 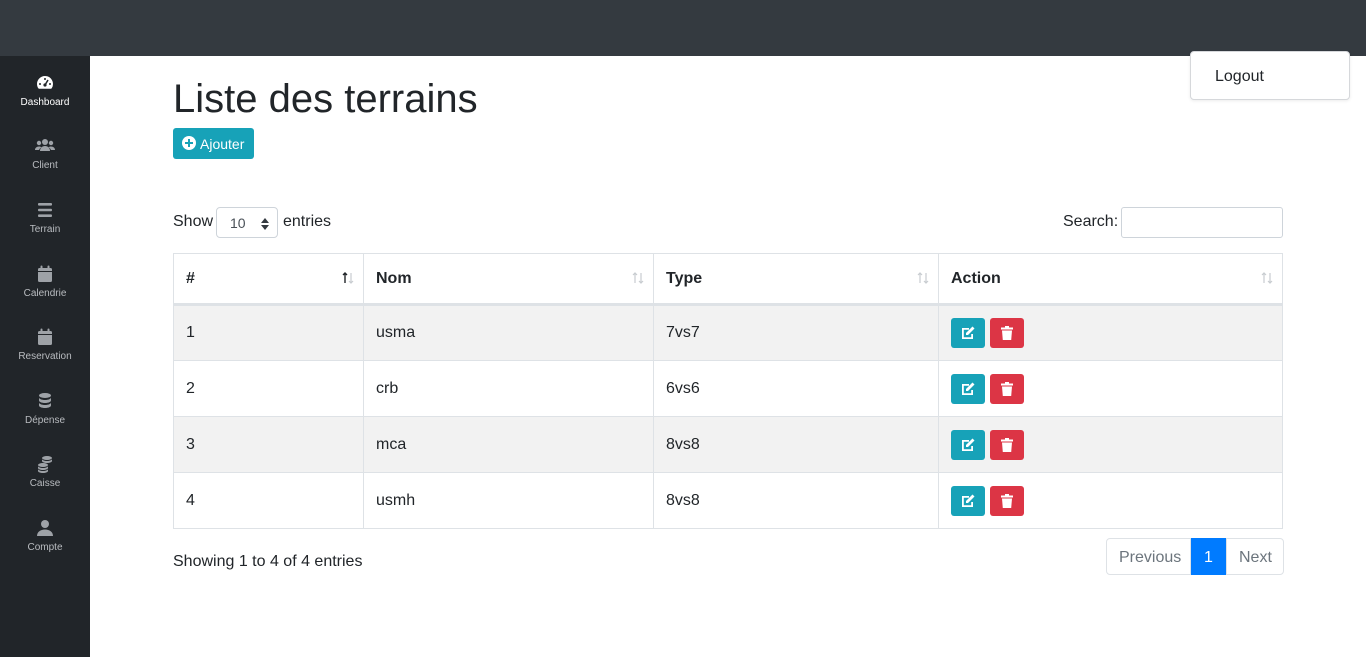 What do you see at coordinates (394, 278) in the screenshot?
I see `column-header-label: Nom` at bounding box center [394, 278].